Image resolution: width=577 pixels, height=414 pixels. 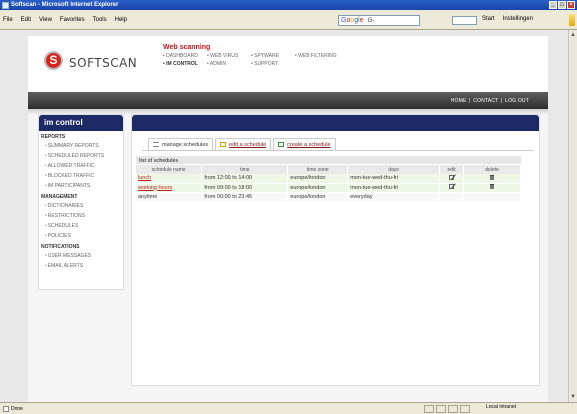 What do you see at coordinates (464, 20) in the screenshot?
I see `toolbar-dropdown` at bounding box center [464, 20].